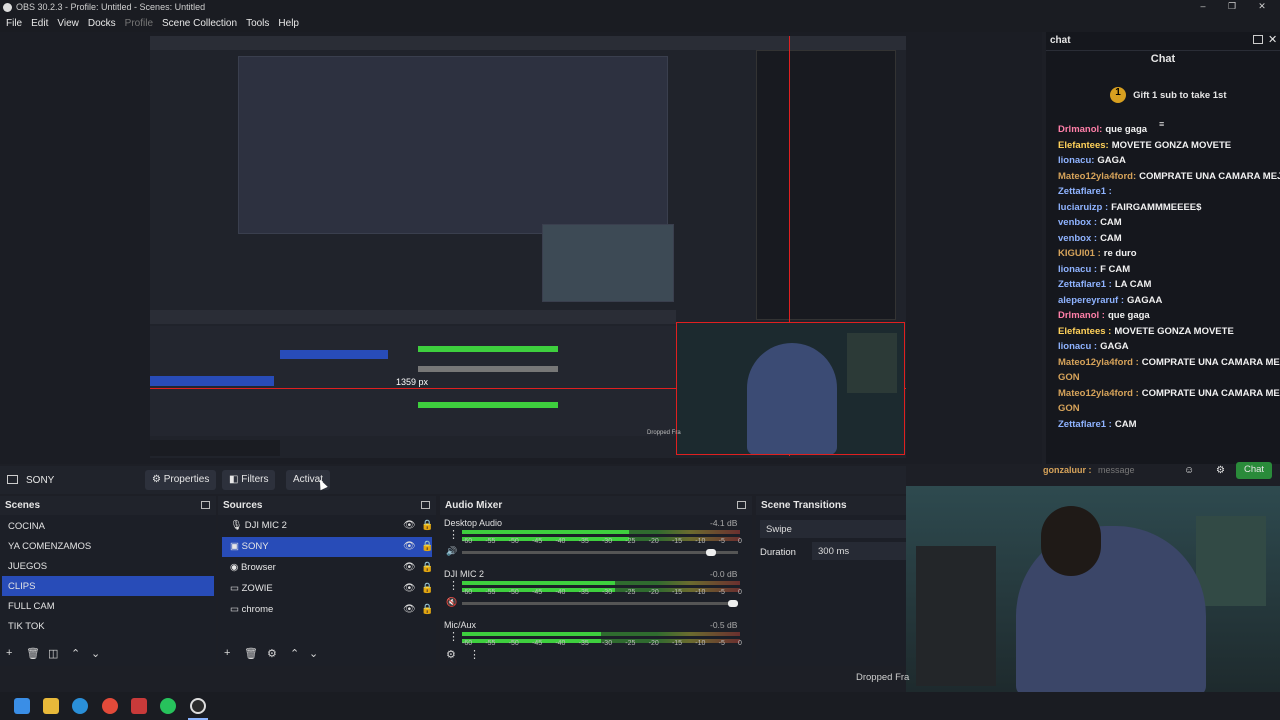 Image resolution: width=1280 pixels, height=720 pixels. I want to click on scene-item: CLIPS, so click(108, 586).